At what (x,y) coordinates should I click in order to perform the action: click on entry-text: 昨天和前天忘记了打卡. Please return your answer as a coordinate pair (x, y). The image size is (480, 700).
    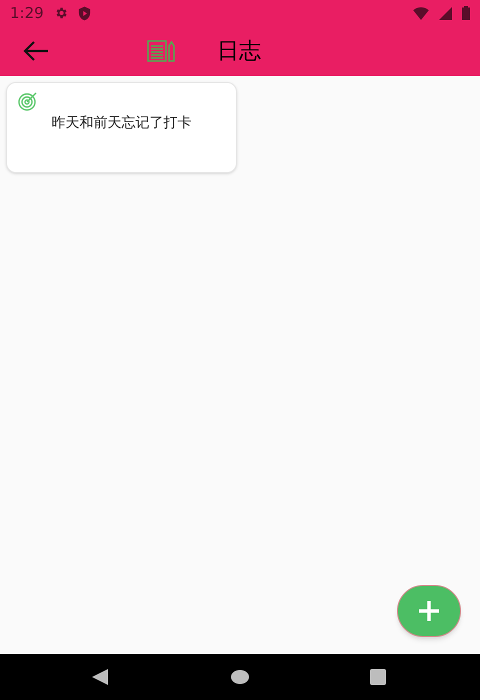
    Looking at the image, I should click on (121, 123).